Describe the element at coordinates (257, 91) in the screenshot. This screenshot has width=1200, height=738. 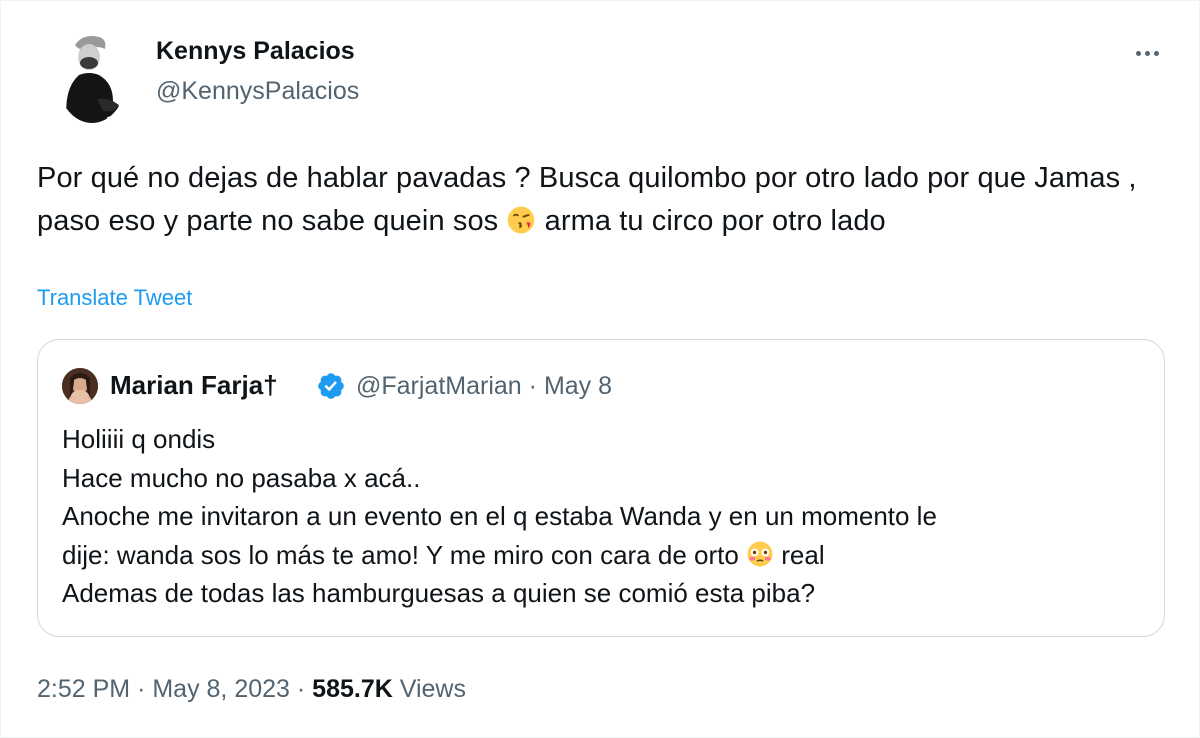
I see `author-handle: @KennysPalacios` at that location.